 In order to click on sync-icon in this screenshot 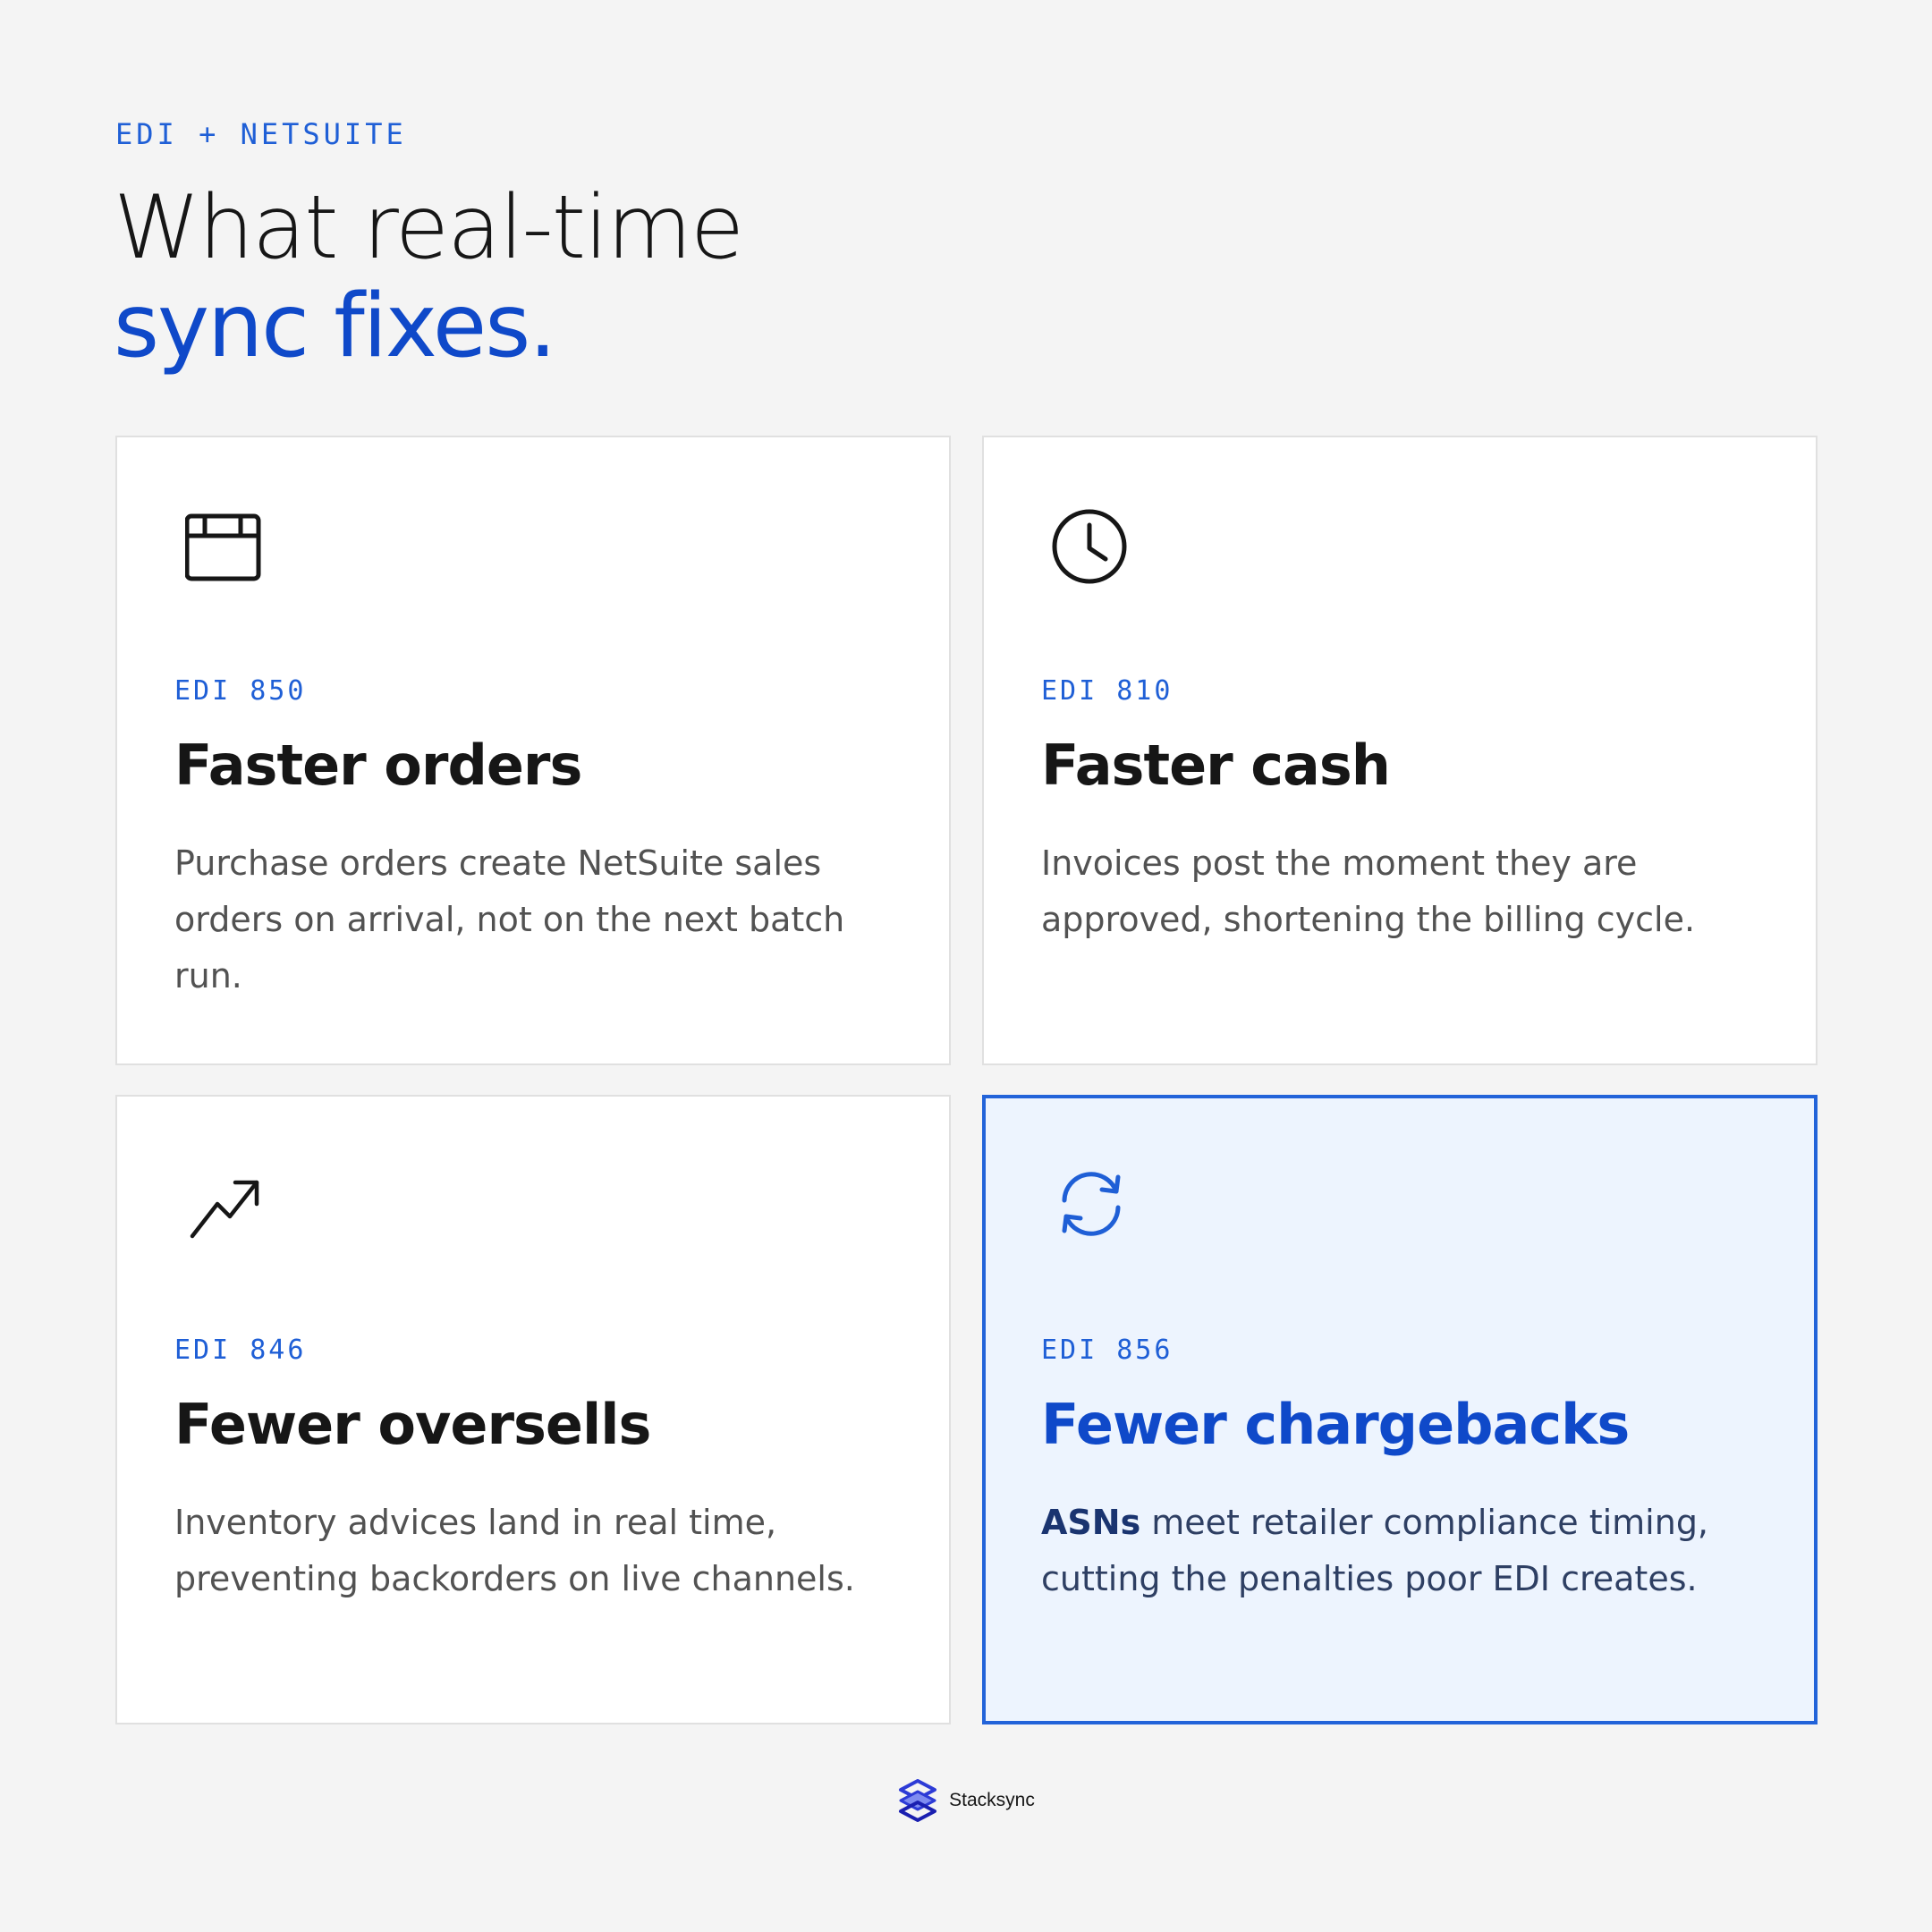, I will do `click(1091, 1204)`.